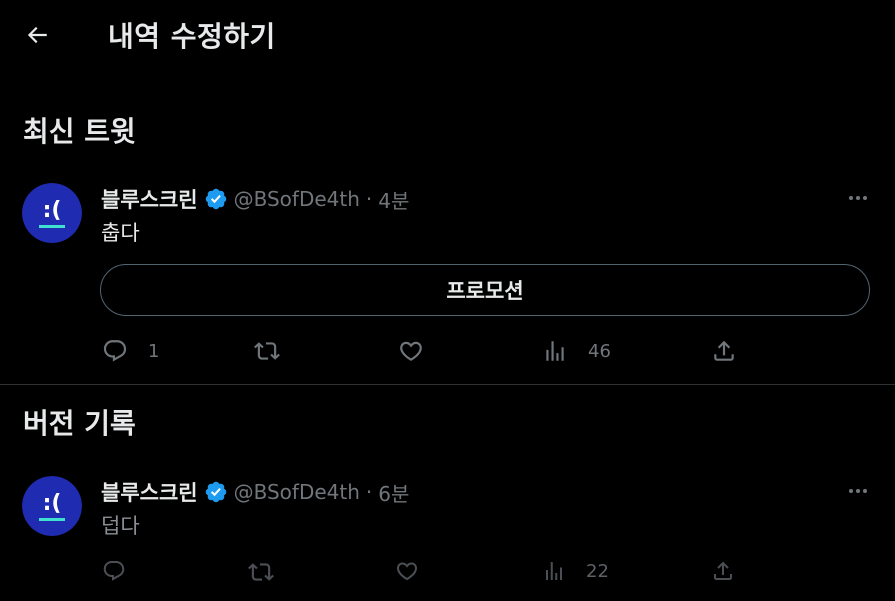 The width and height of the screenshot is (895, 601). I want to click on views-button: 22, so click(575, 571).